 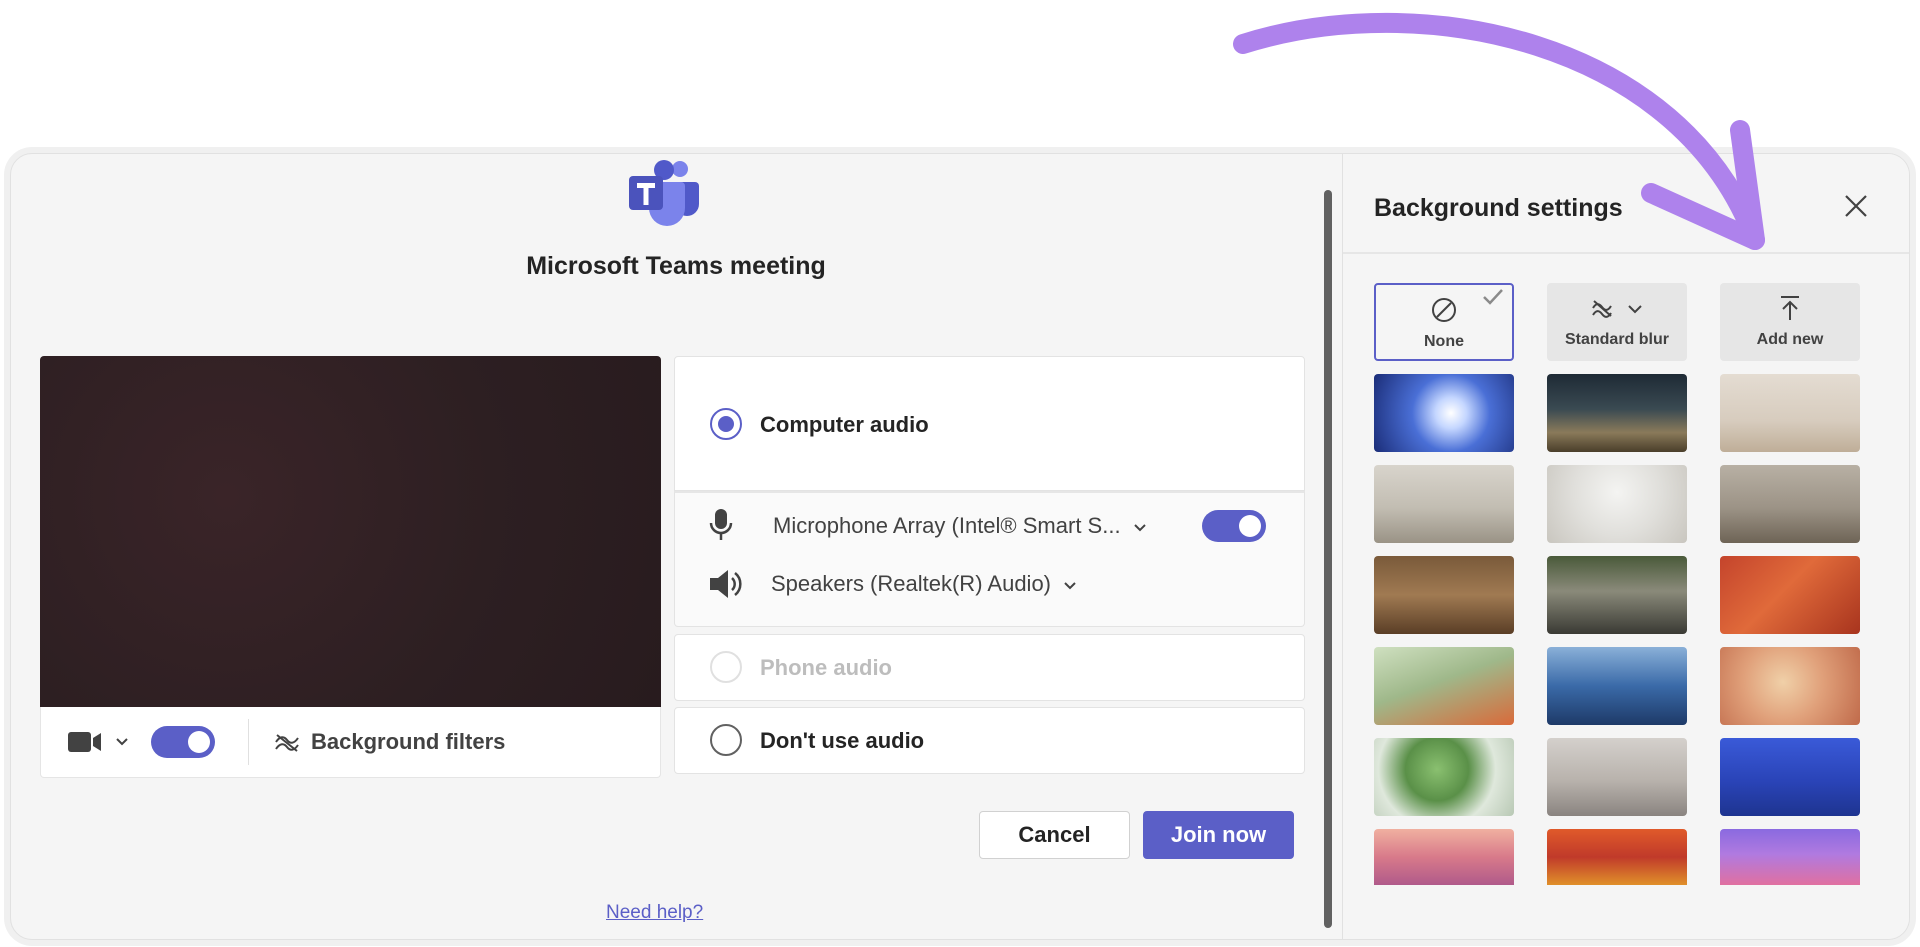 What do you see at coordinates (1444, 413) in the screenshot?
I see `background-thumbnail-space` at bounding box center [1444, 413].